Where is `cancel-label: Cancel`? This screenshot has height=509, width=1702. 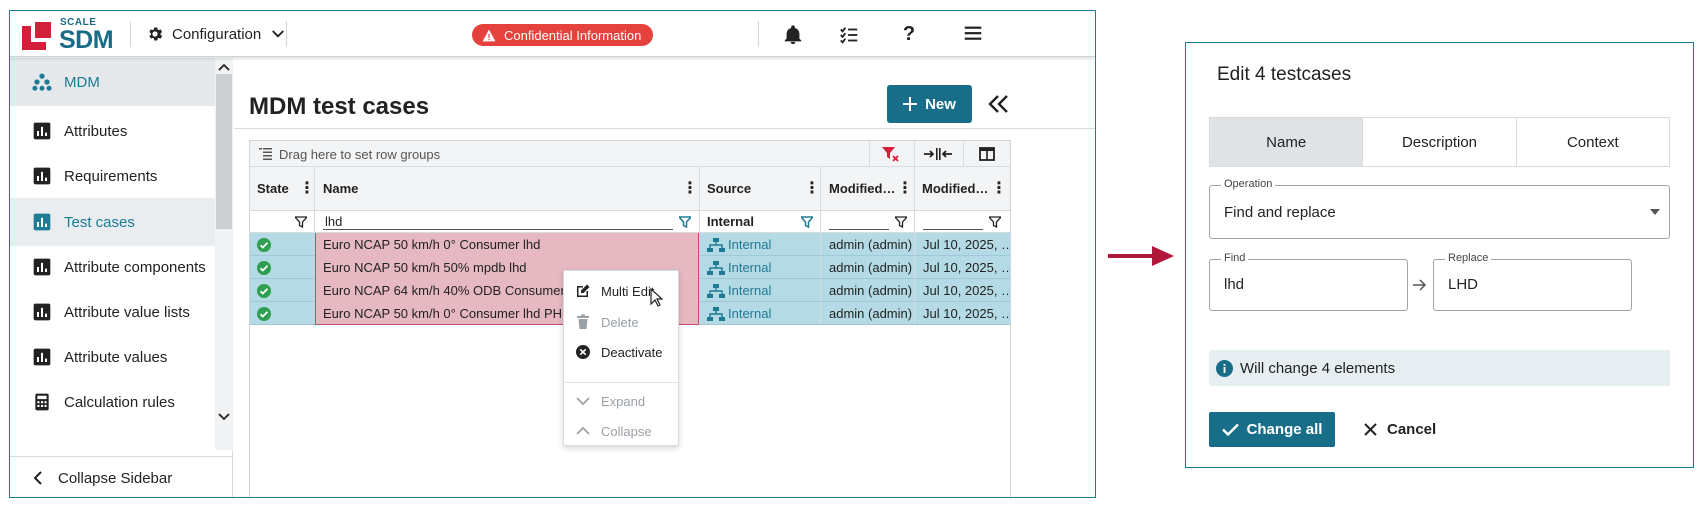 cancel-label: Cancel is located at coordinates (1412, 429).